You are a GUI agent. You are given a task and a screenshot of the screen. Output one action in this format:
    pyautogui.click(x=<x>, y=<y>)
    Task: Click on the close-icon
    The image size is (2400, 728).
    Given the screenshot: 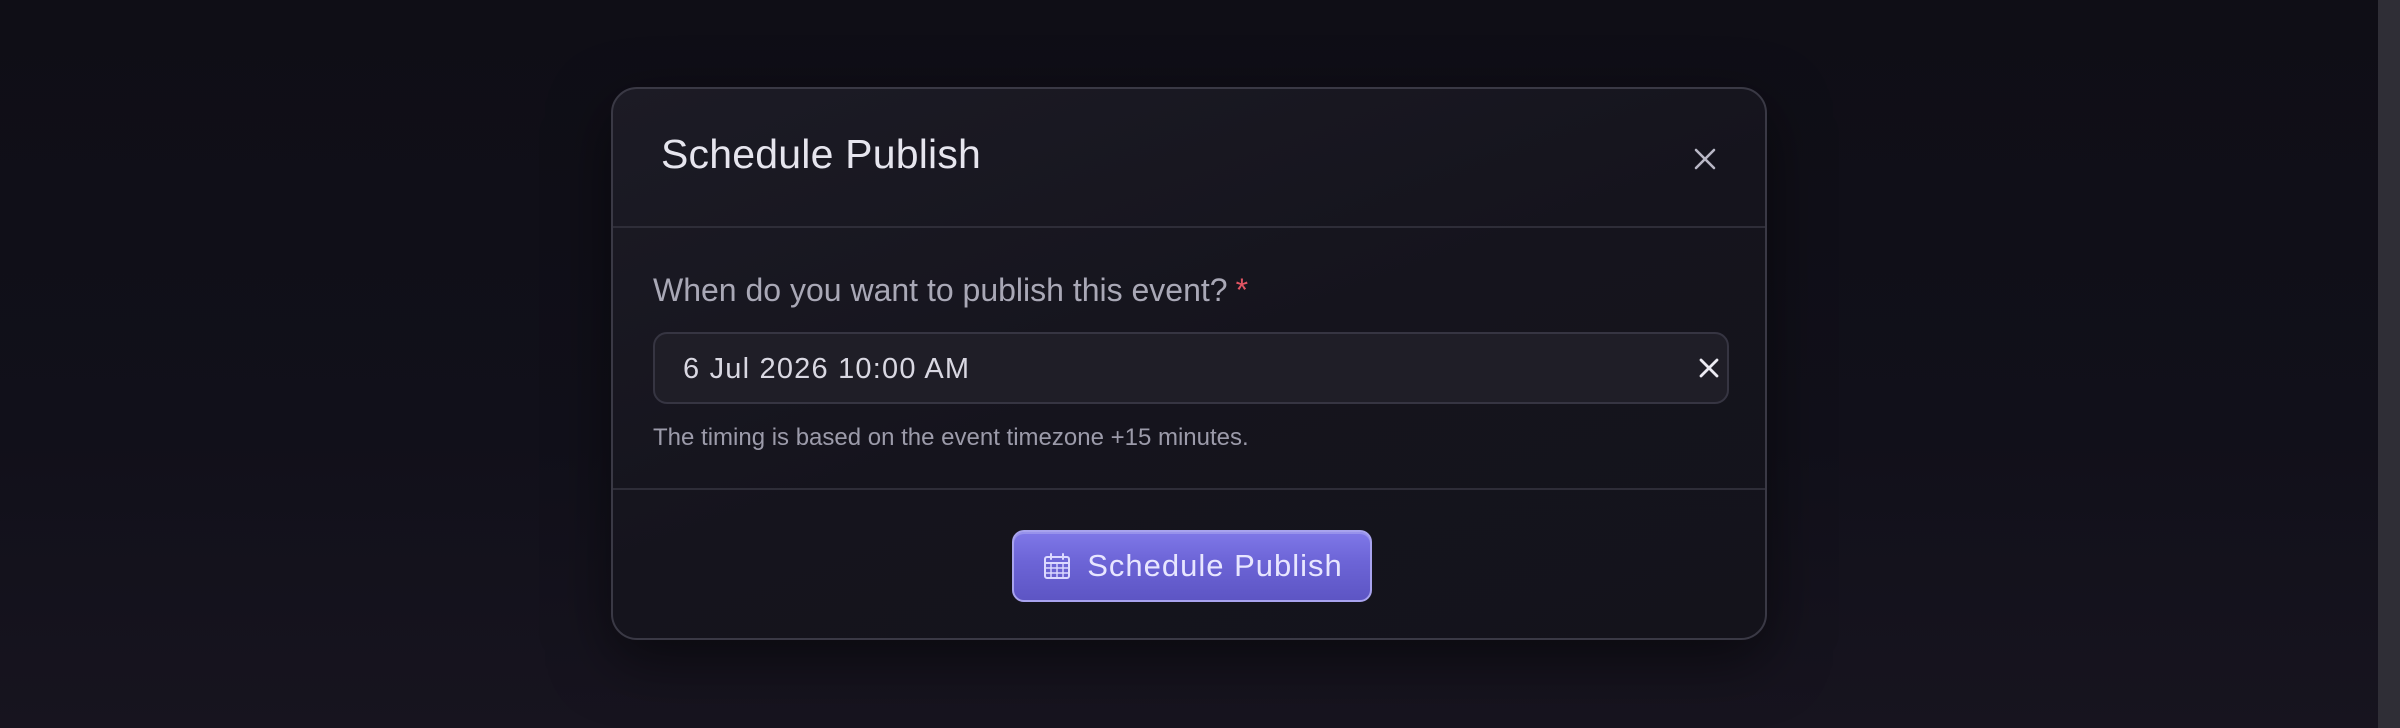 What is the action you would take?
    pyautogui.click(x=1705, y=159)
    